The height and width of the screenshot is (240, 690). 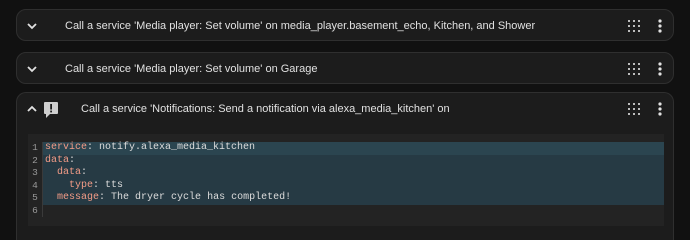 What do you see at coordinates (35, 210) in the screenshot?
I see `line-number: 6` at bounding box center [35, 210].